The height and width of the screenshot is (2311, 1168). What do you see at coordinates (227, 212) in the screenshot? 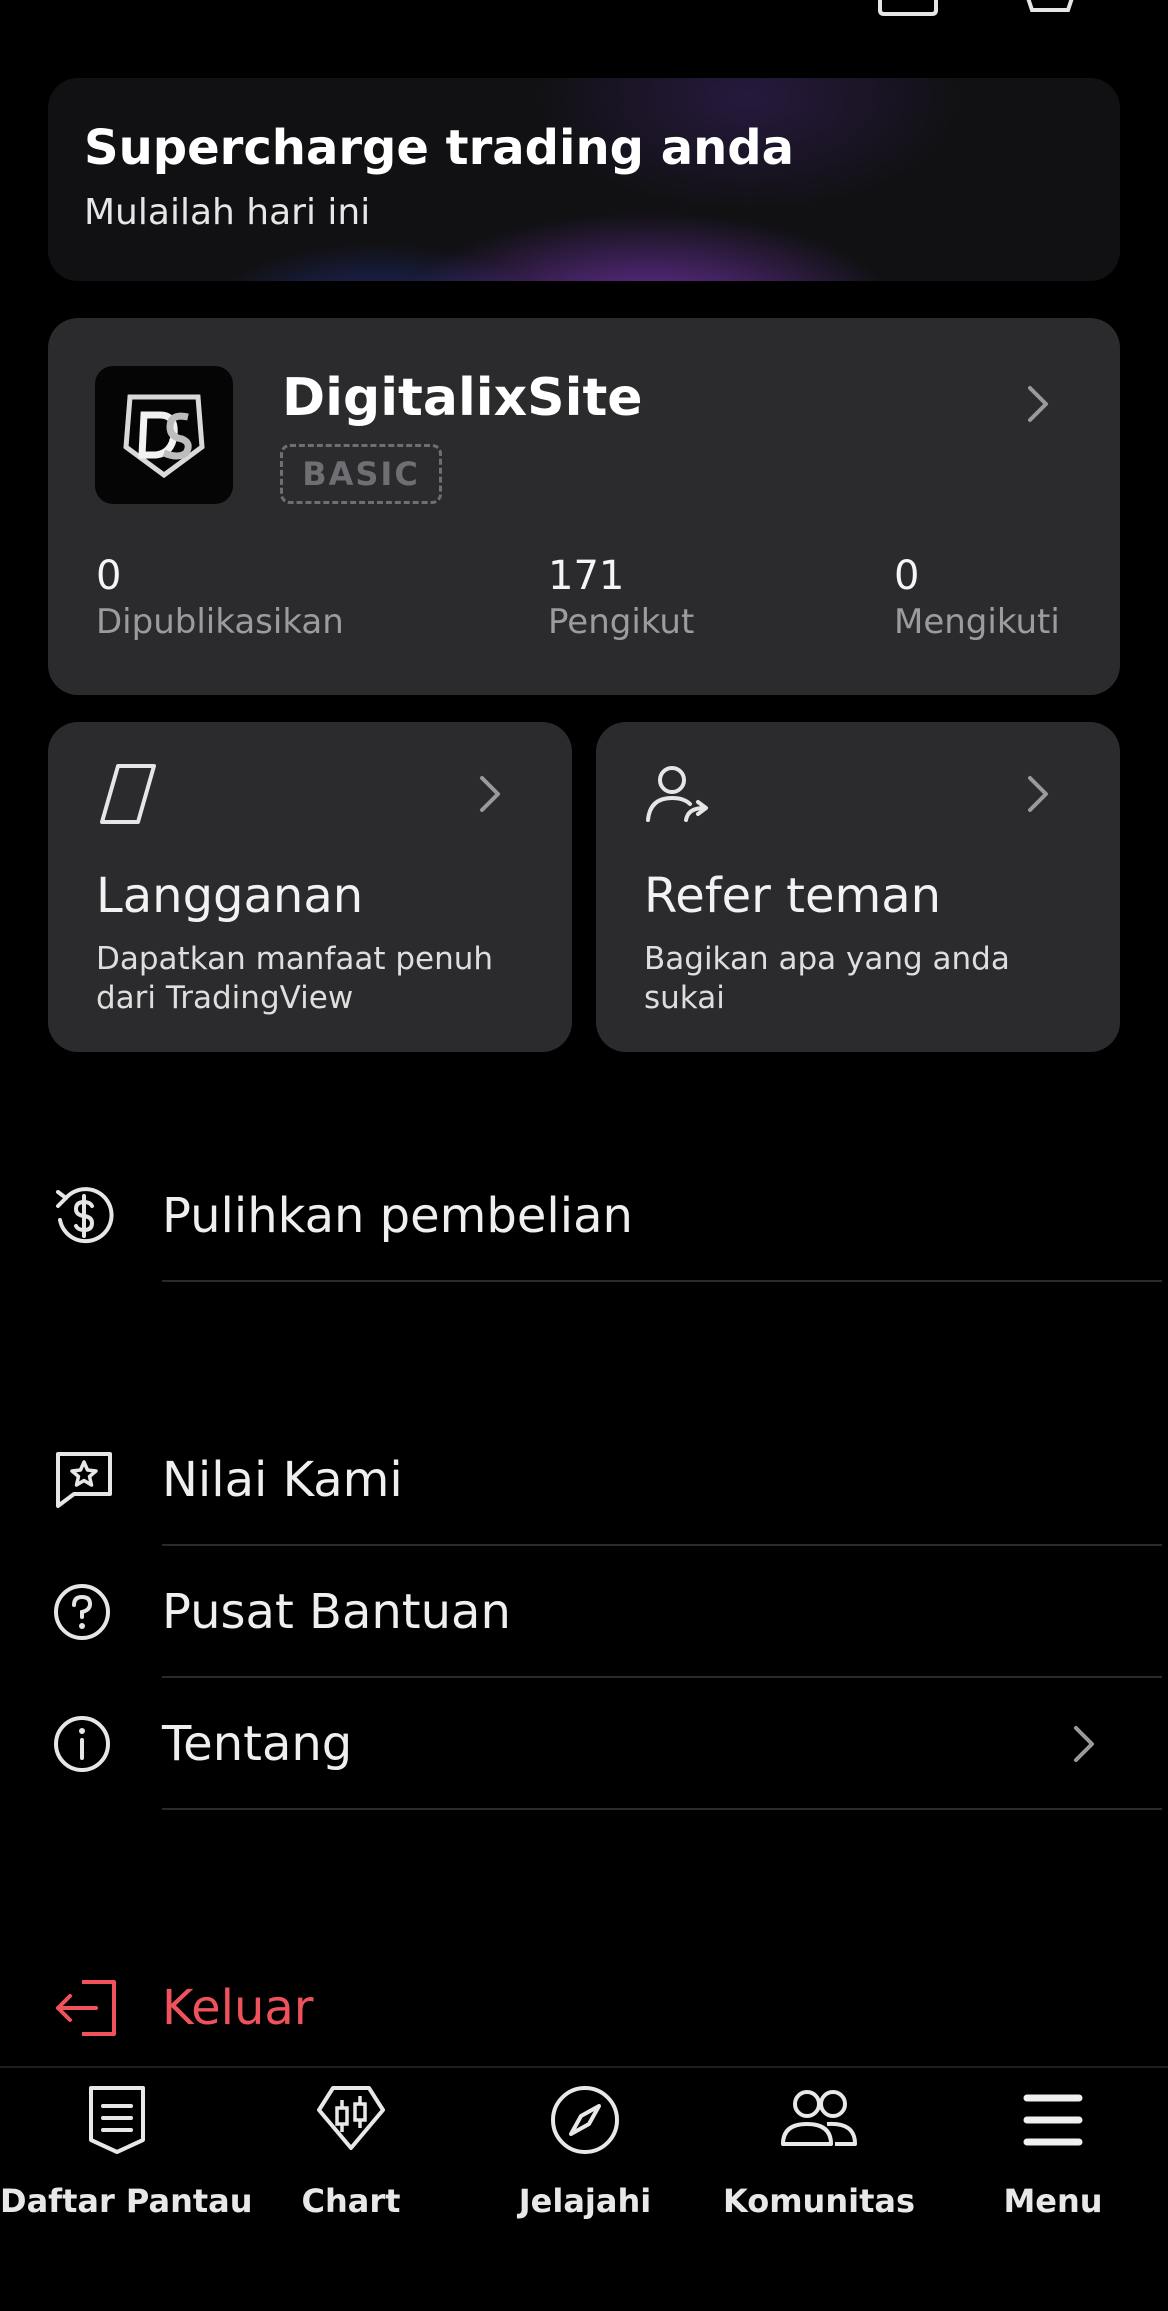
I see `promo-subtitle: Mulailah hari ini` at bounding box center [227, 212].